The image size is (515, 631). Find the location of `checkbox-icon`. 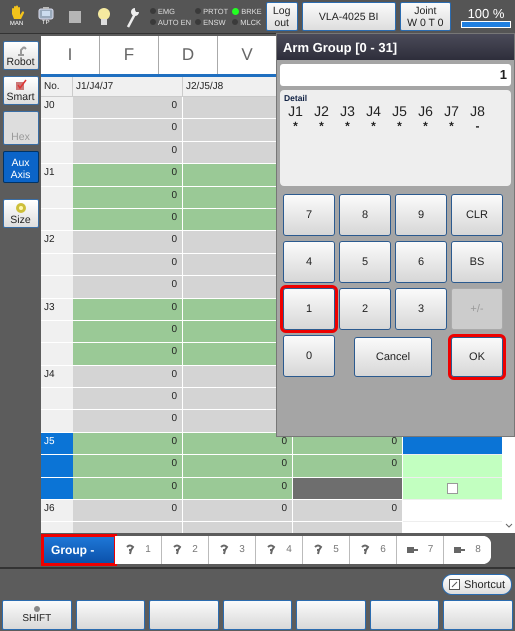

checkbox-icon is located at coordinates (20, 85).